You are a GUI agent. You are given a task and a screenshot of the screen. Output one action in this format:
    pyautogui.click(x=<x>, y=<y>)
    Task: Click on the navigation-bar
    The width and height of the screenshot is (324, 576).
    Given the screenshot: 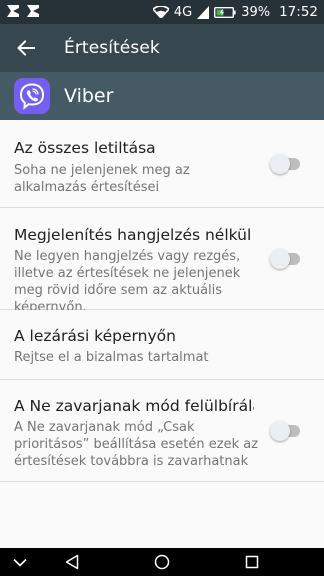 What is the action you would take?
    pyautogui.click(x=162, y=562)
    